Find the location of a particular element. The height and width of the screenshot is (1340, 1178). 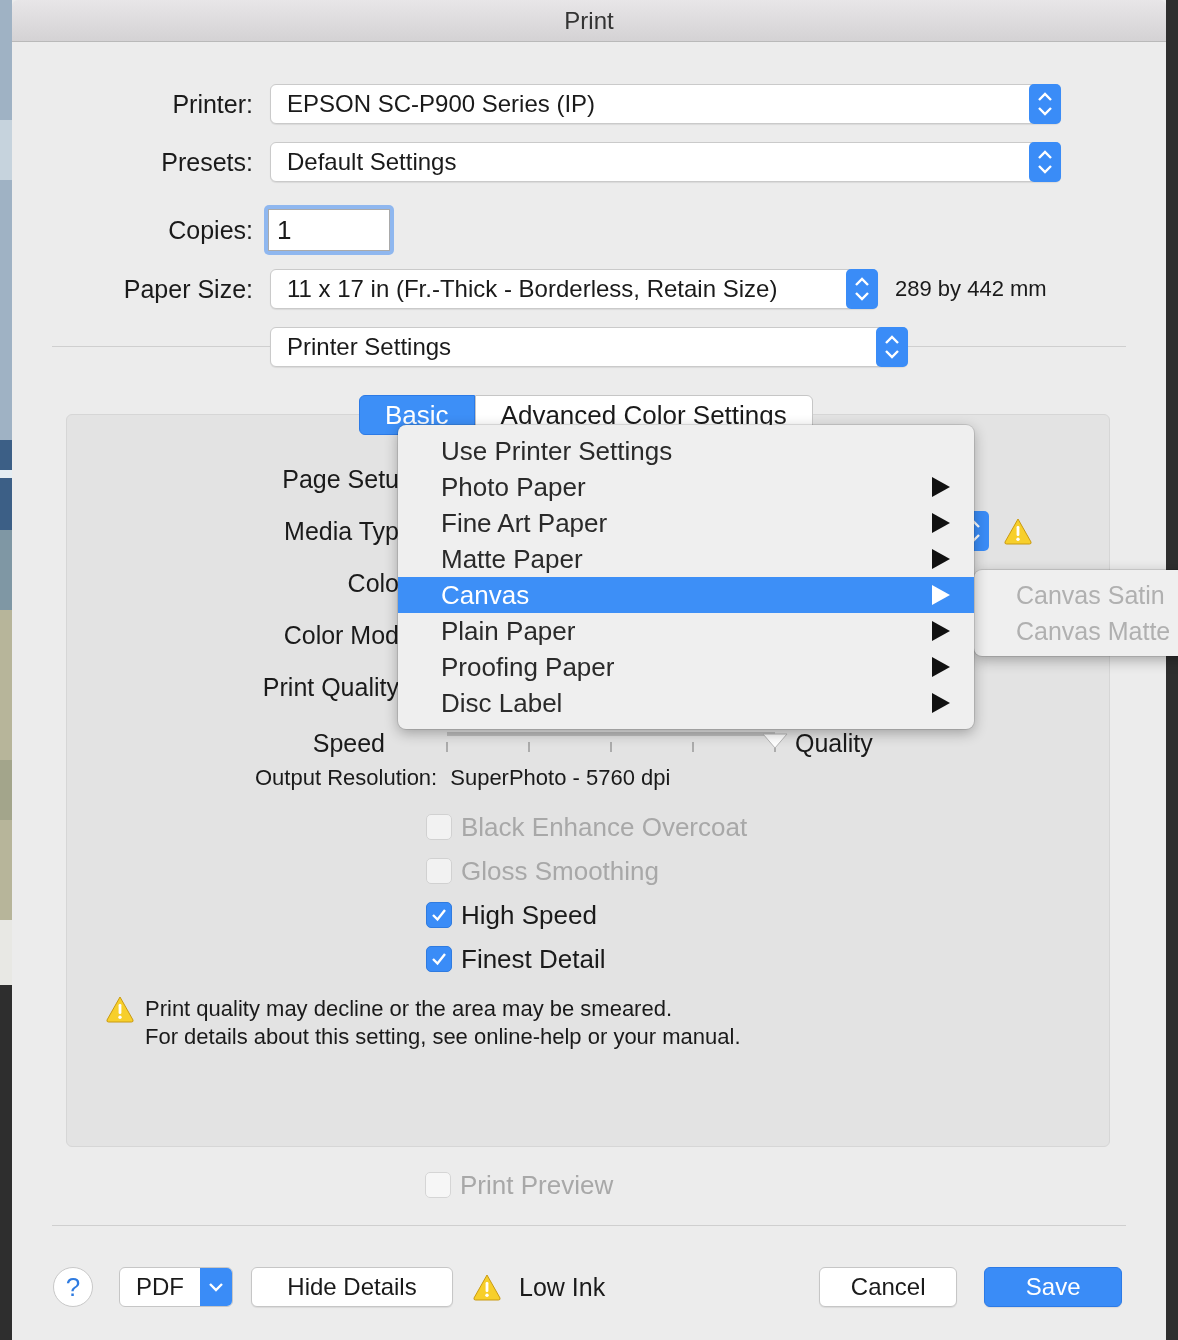

printer-dropdown: EPSON SC-P900 Series (IP) is located at coordinates (665, 104).